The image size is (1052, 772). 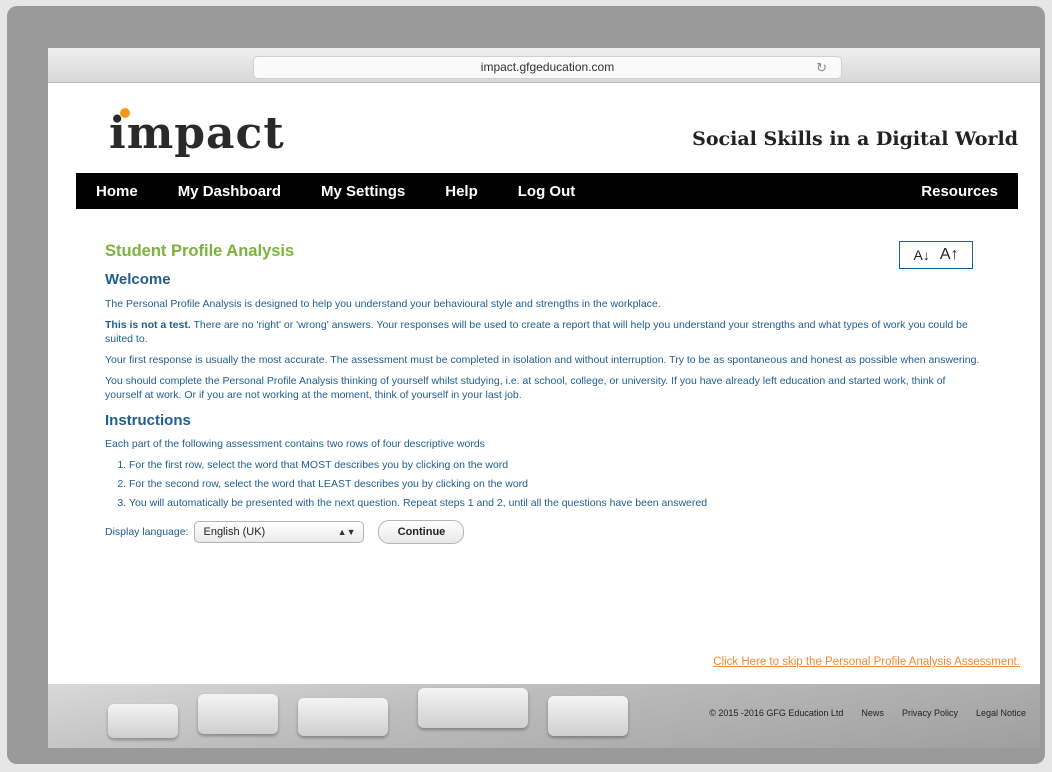 I want to click on language-label: Display language:, so click(x=147, y=532).